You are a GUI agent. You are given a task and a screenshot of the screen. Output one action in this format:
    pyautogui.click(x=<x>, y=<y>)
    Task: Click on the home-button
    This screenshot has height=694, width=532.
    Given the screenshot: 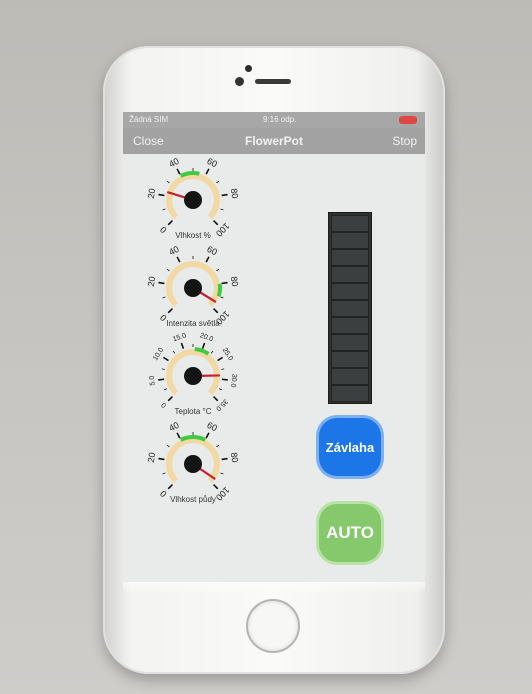 What is the action you would take?
    pyautogui.click(x=273, y=626)
    